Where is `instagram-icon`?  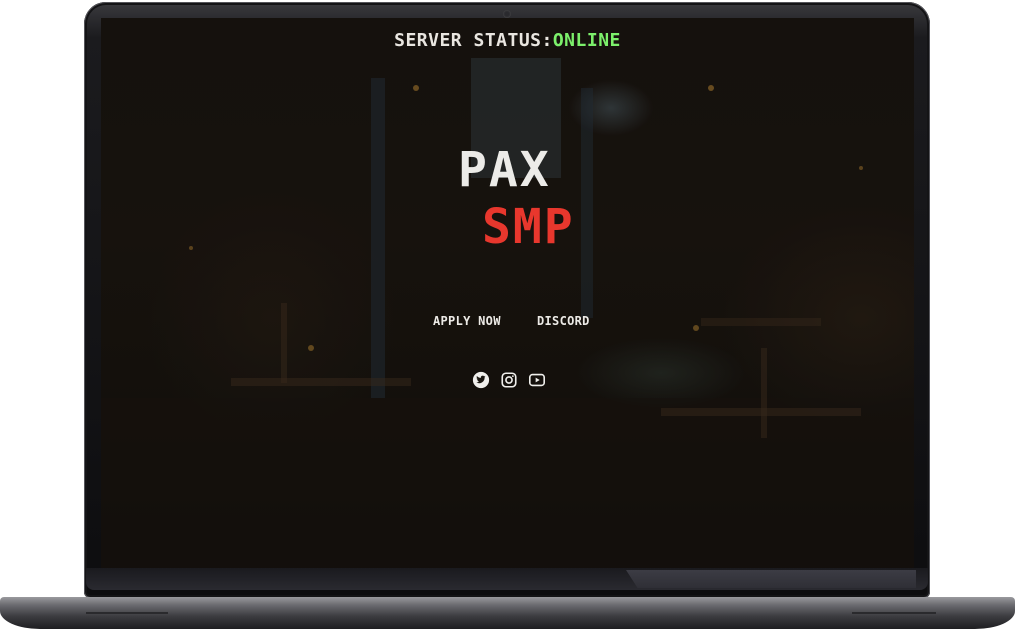
instagram-icon is located at coordinates (509, 380).